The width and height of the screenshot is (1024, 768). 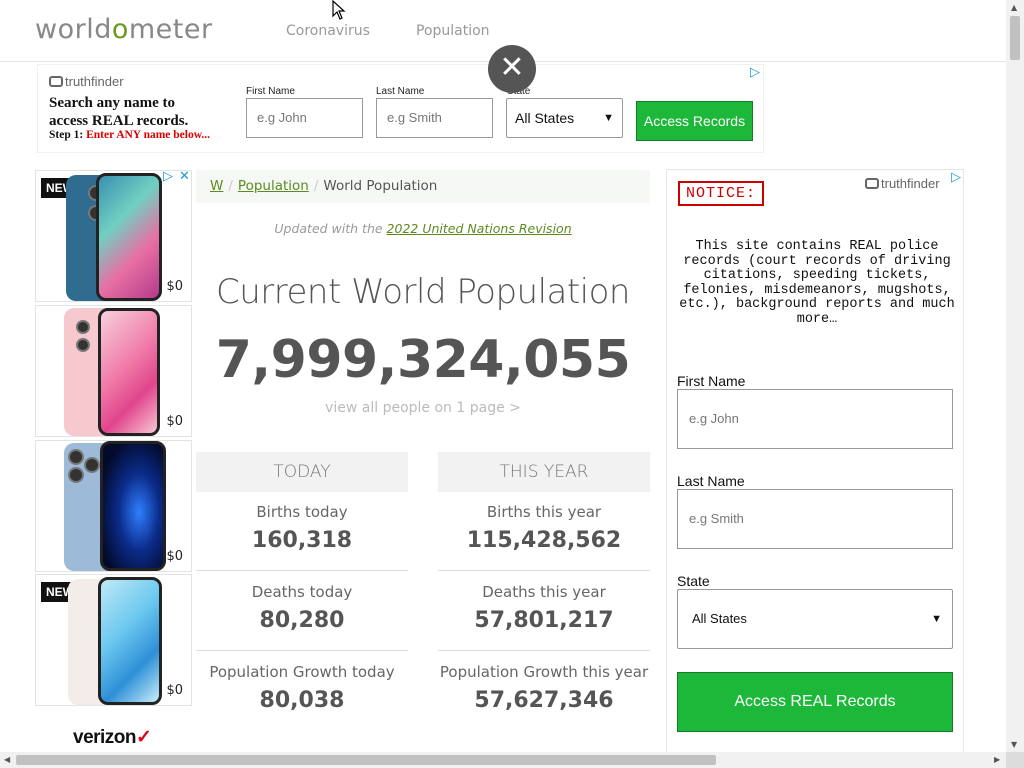 I want to click on scroll-down-icon: ▼, so click(x=1014, y=744).